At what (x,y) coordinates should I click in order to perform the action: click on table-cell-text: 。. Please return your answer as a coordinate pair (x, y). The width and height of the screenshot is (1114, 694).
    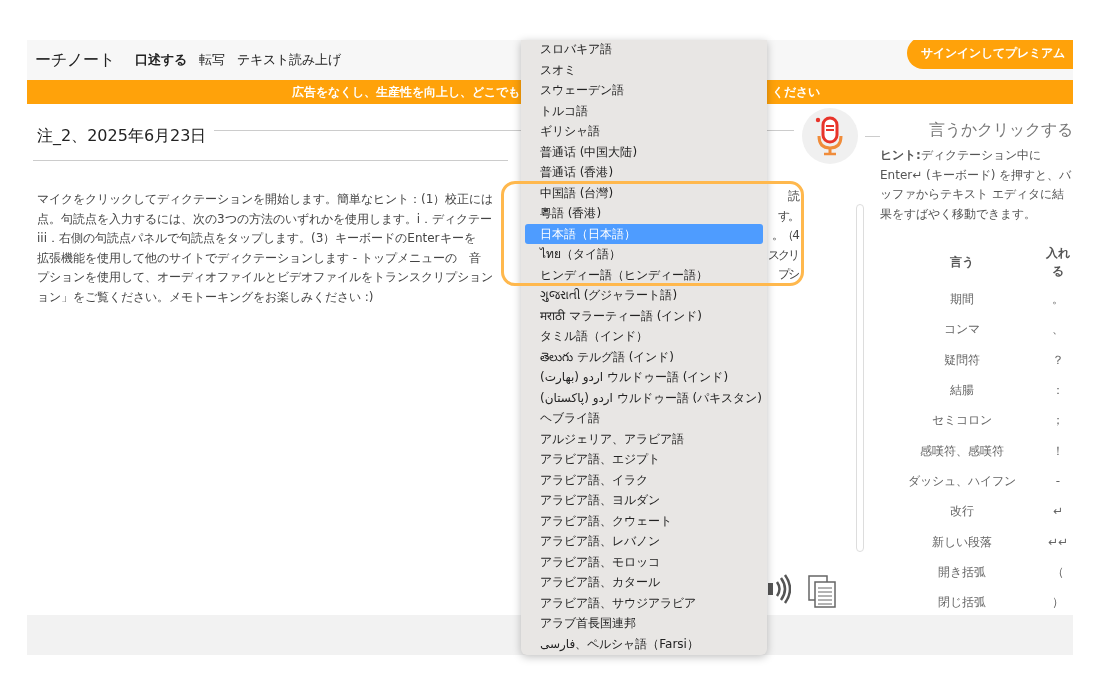
    Looking at the image, I should click on (1058, 300).